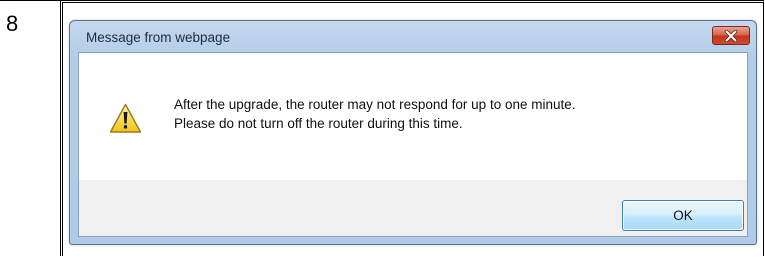 The height and width of the screenshot is (258, 765). I want to click on step-number-cell: 8, so click(30, 129).